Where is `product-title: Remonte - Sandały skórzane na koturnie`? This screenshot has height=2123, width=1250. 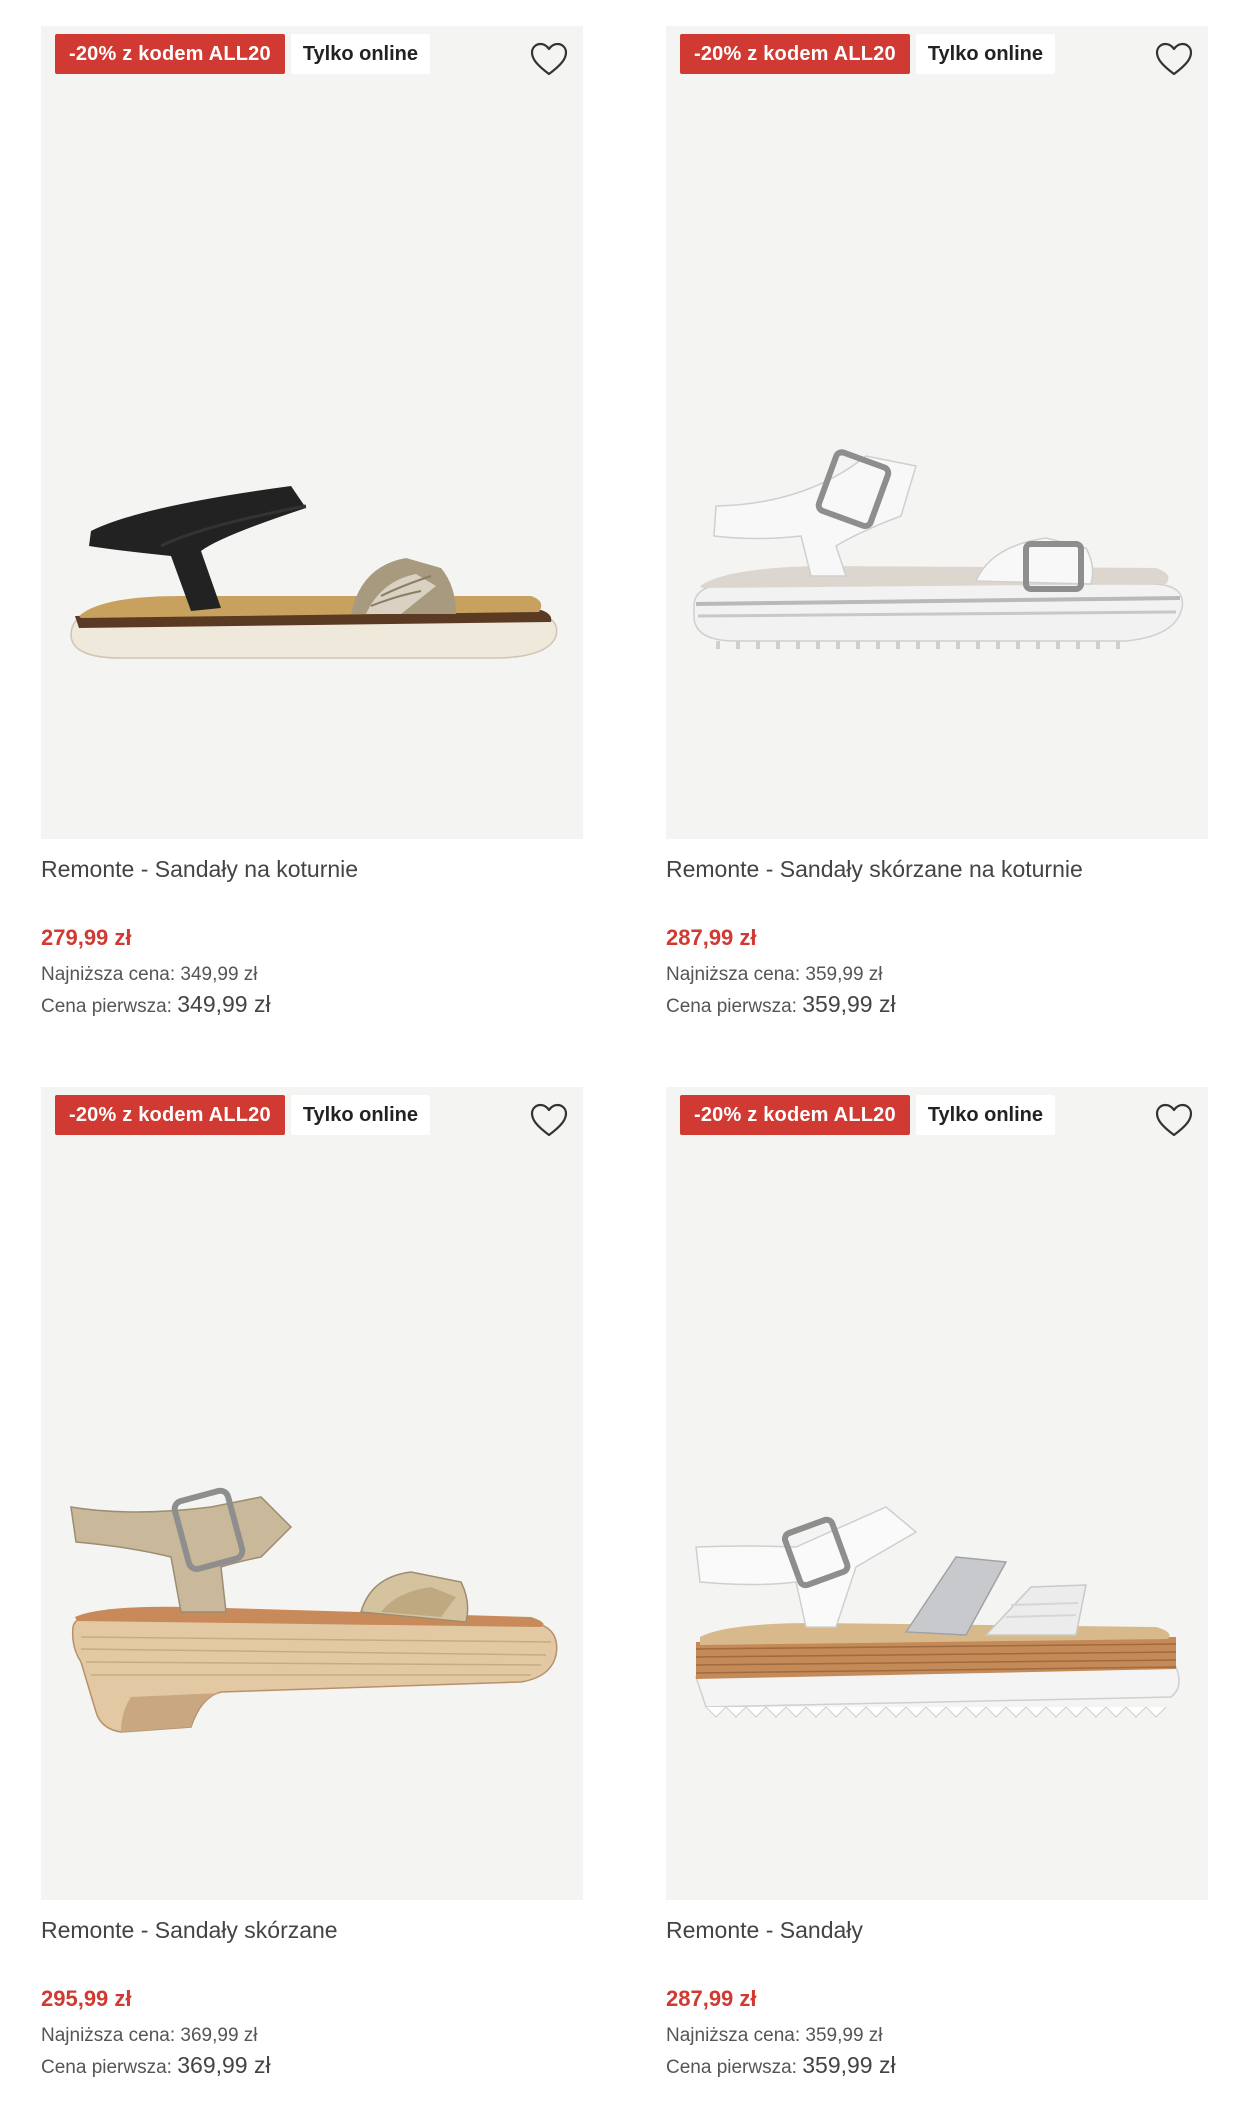
product-title: Remonte - Sandały skórzane na koturnie is located at coordinates (937, 869).